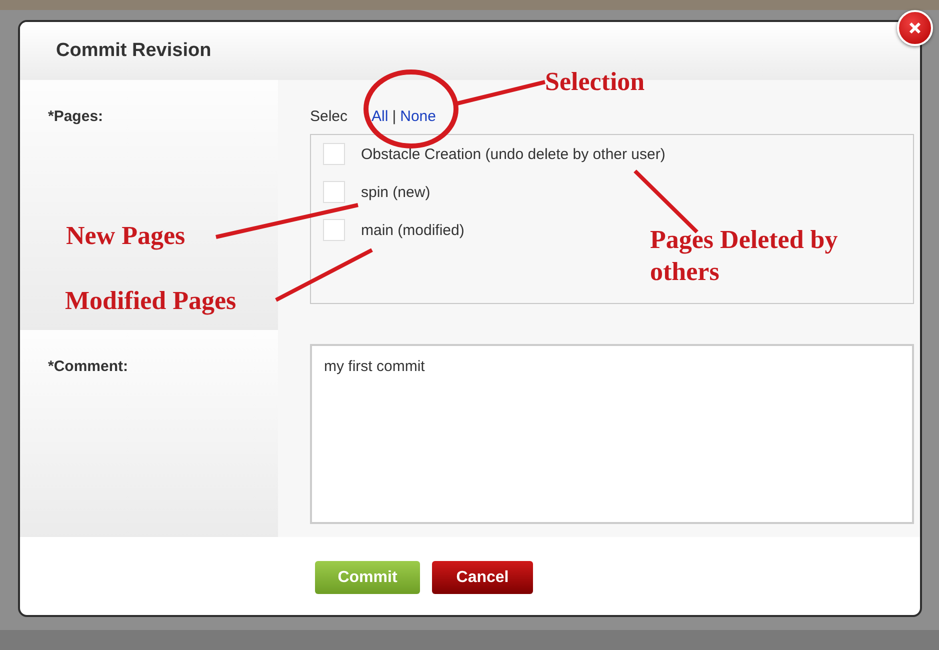 The image size is (939, 650). What do you see at coordinates (744, 256) in the screenshot?
I see `annotation-label: Pages Deleted by others` at bounding box center [744, 256].